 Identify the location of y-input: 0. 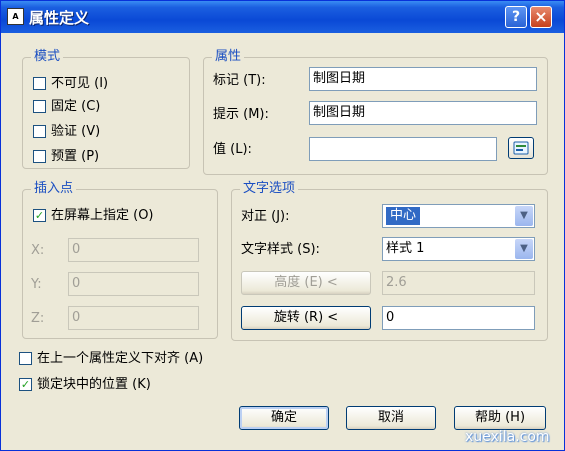
(133, 284).